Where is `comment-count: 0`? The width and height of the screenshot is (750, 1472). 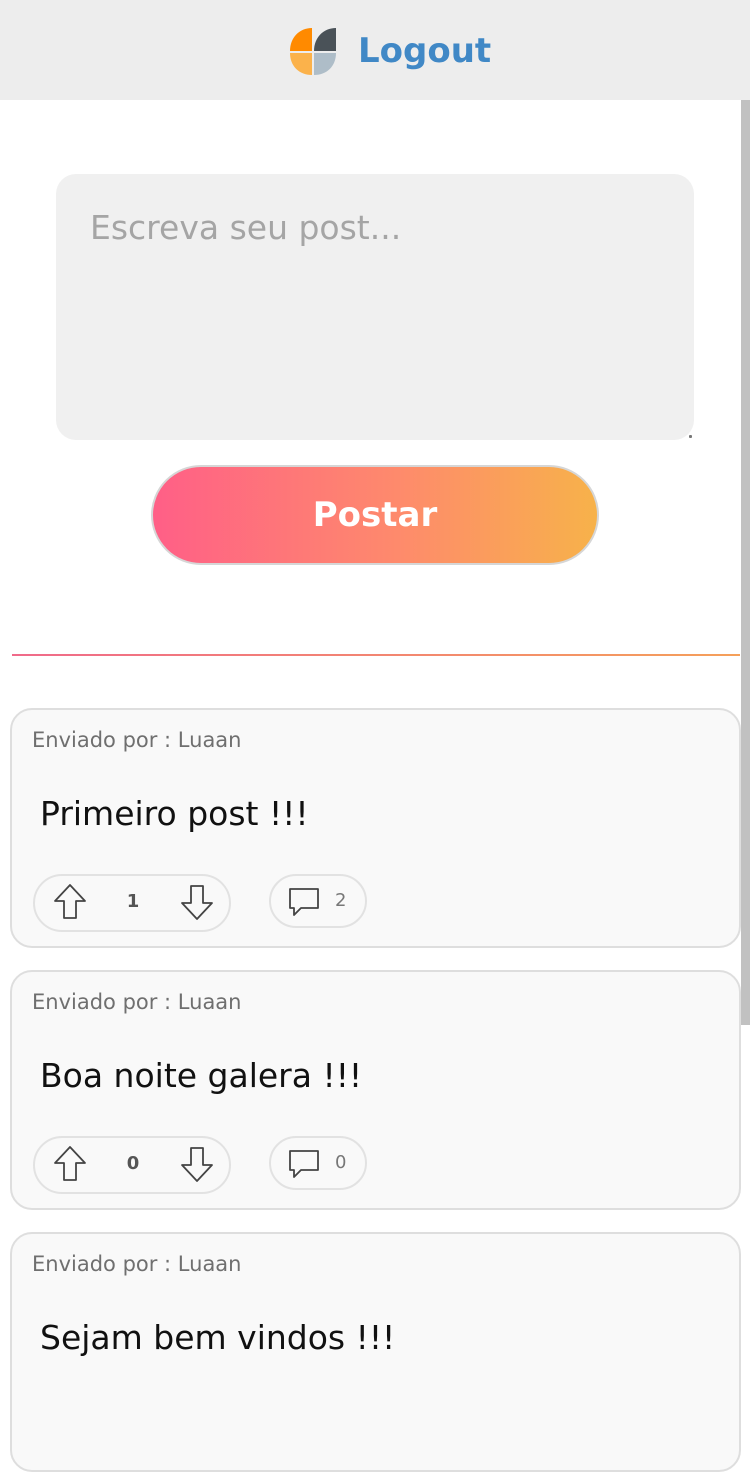
comment-count: 0 is located at coordinates (341, 1162).